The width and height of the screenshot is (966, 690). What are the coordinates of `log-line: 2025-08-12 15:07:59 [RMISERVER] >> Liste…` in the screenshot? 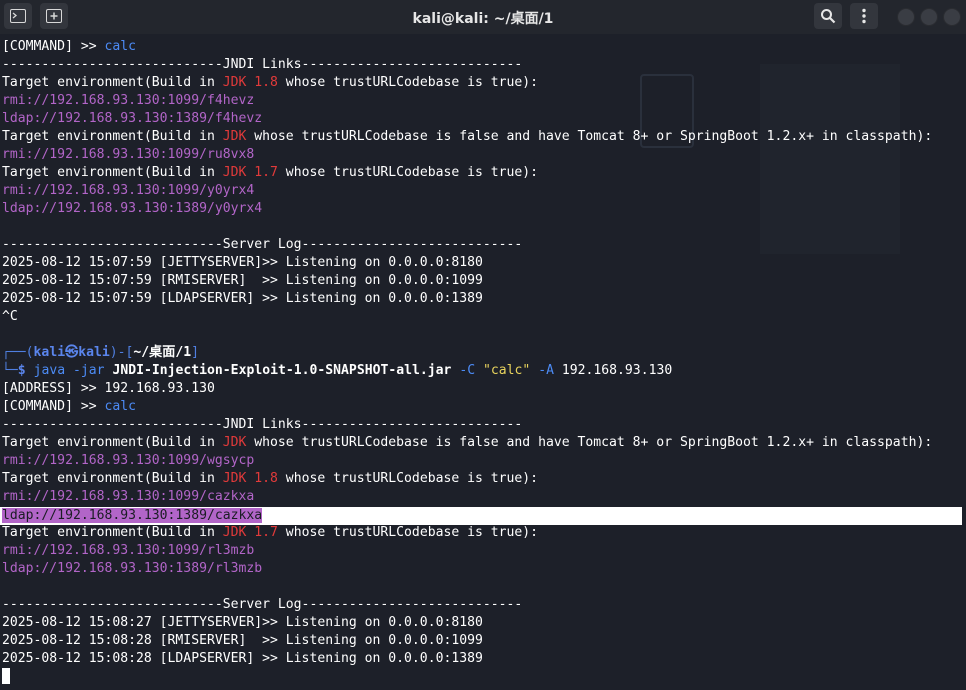 It's located at (242, 280).